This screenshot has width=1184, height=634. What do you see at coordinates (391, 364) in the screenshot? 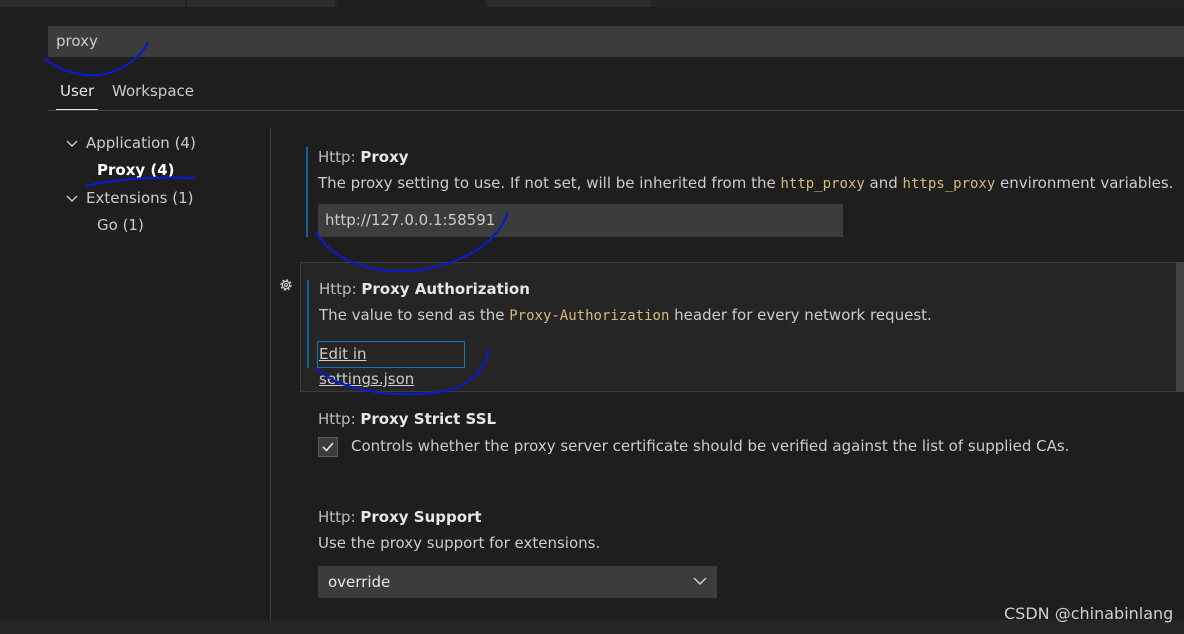
I see `edit-in-settings-json-link: Edit in settings.json` at bounding box center [391, 364].